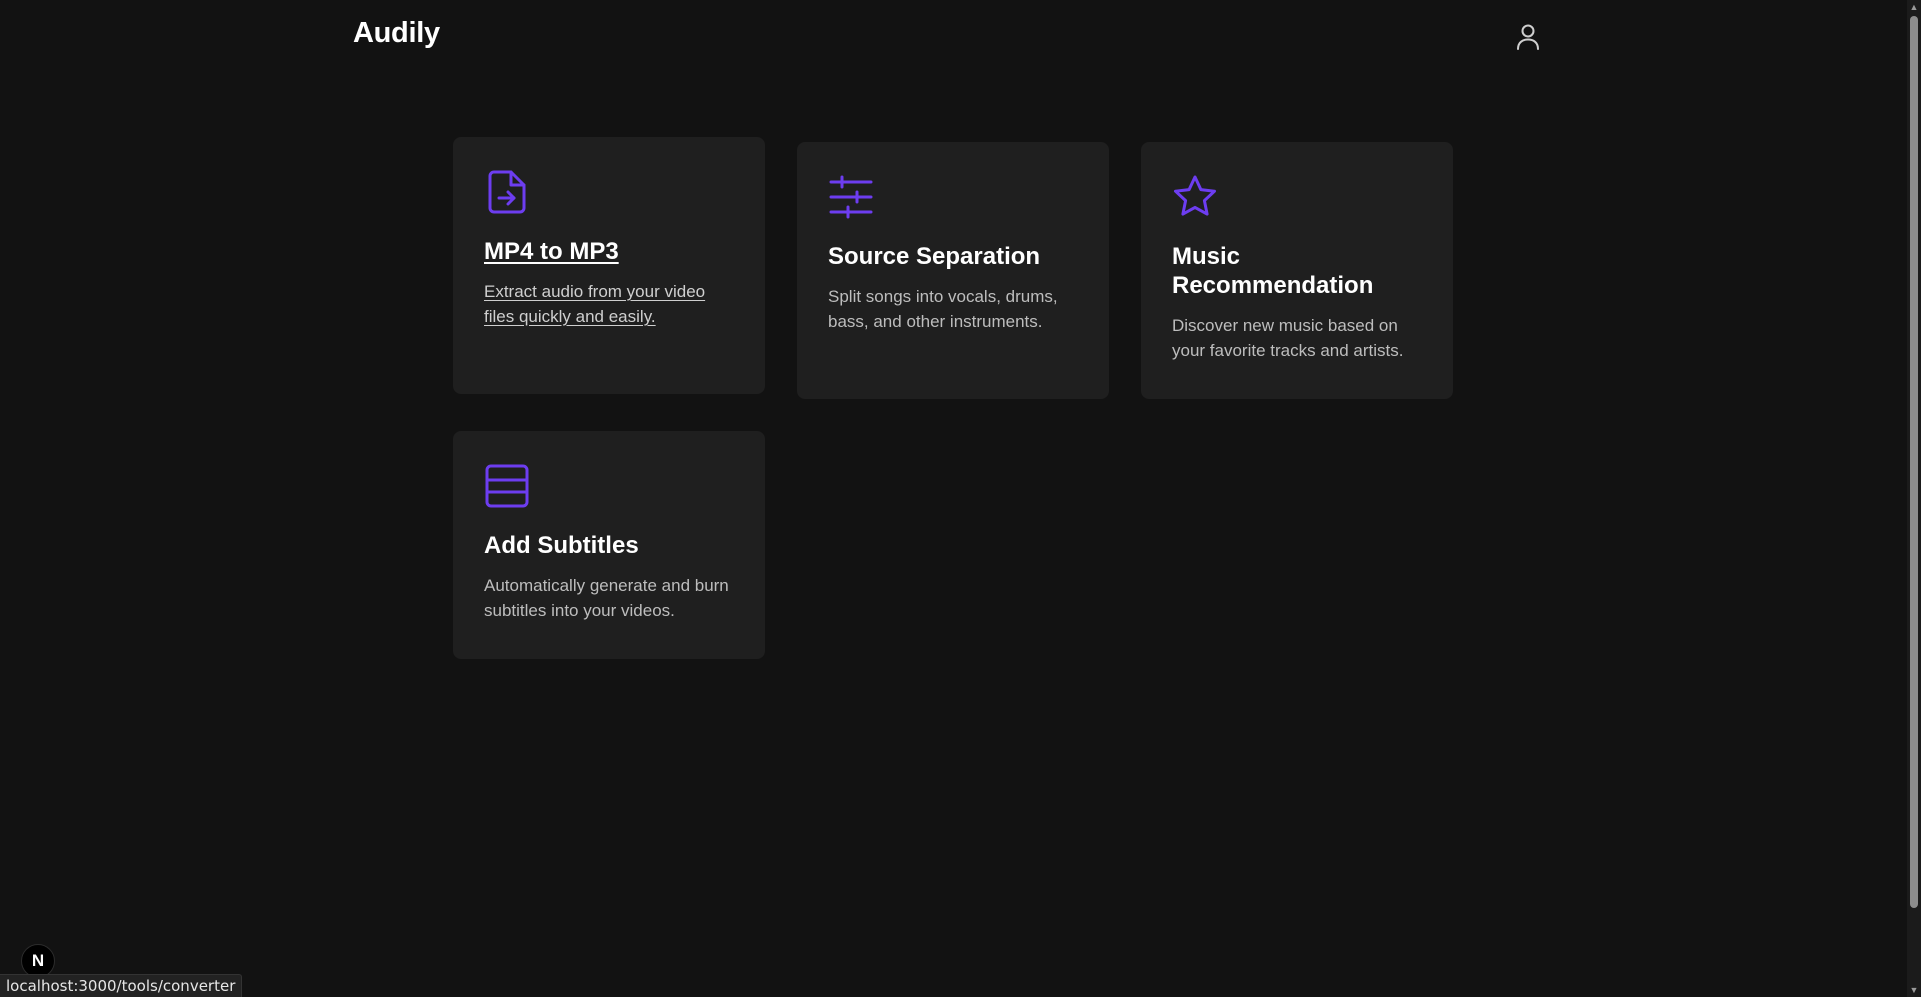 Image resolution: width=1921 pixels, height=997 pixels. I want to click on tool-title: Source Separation, so click(934, 256).